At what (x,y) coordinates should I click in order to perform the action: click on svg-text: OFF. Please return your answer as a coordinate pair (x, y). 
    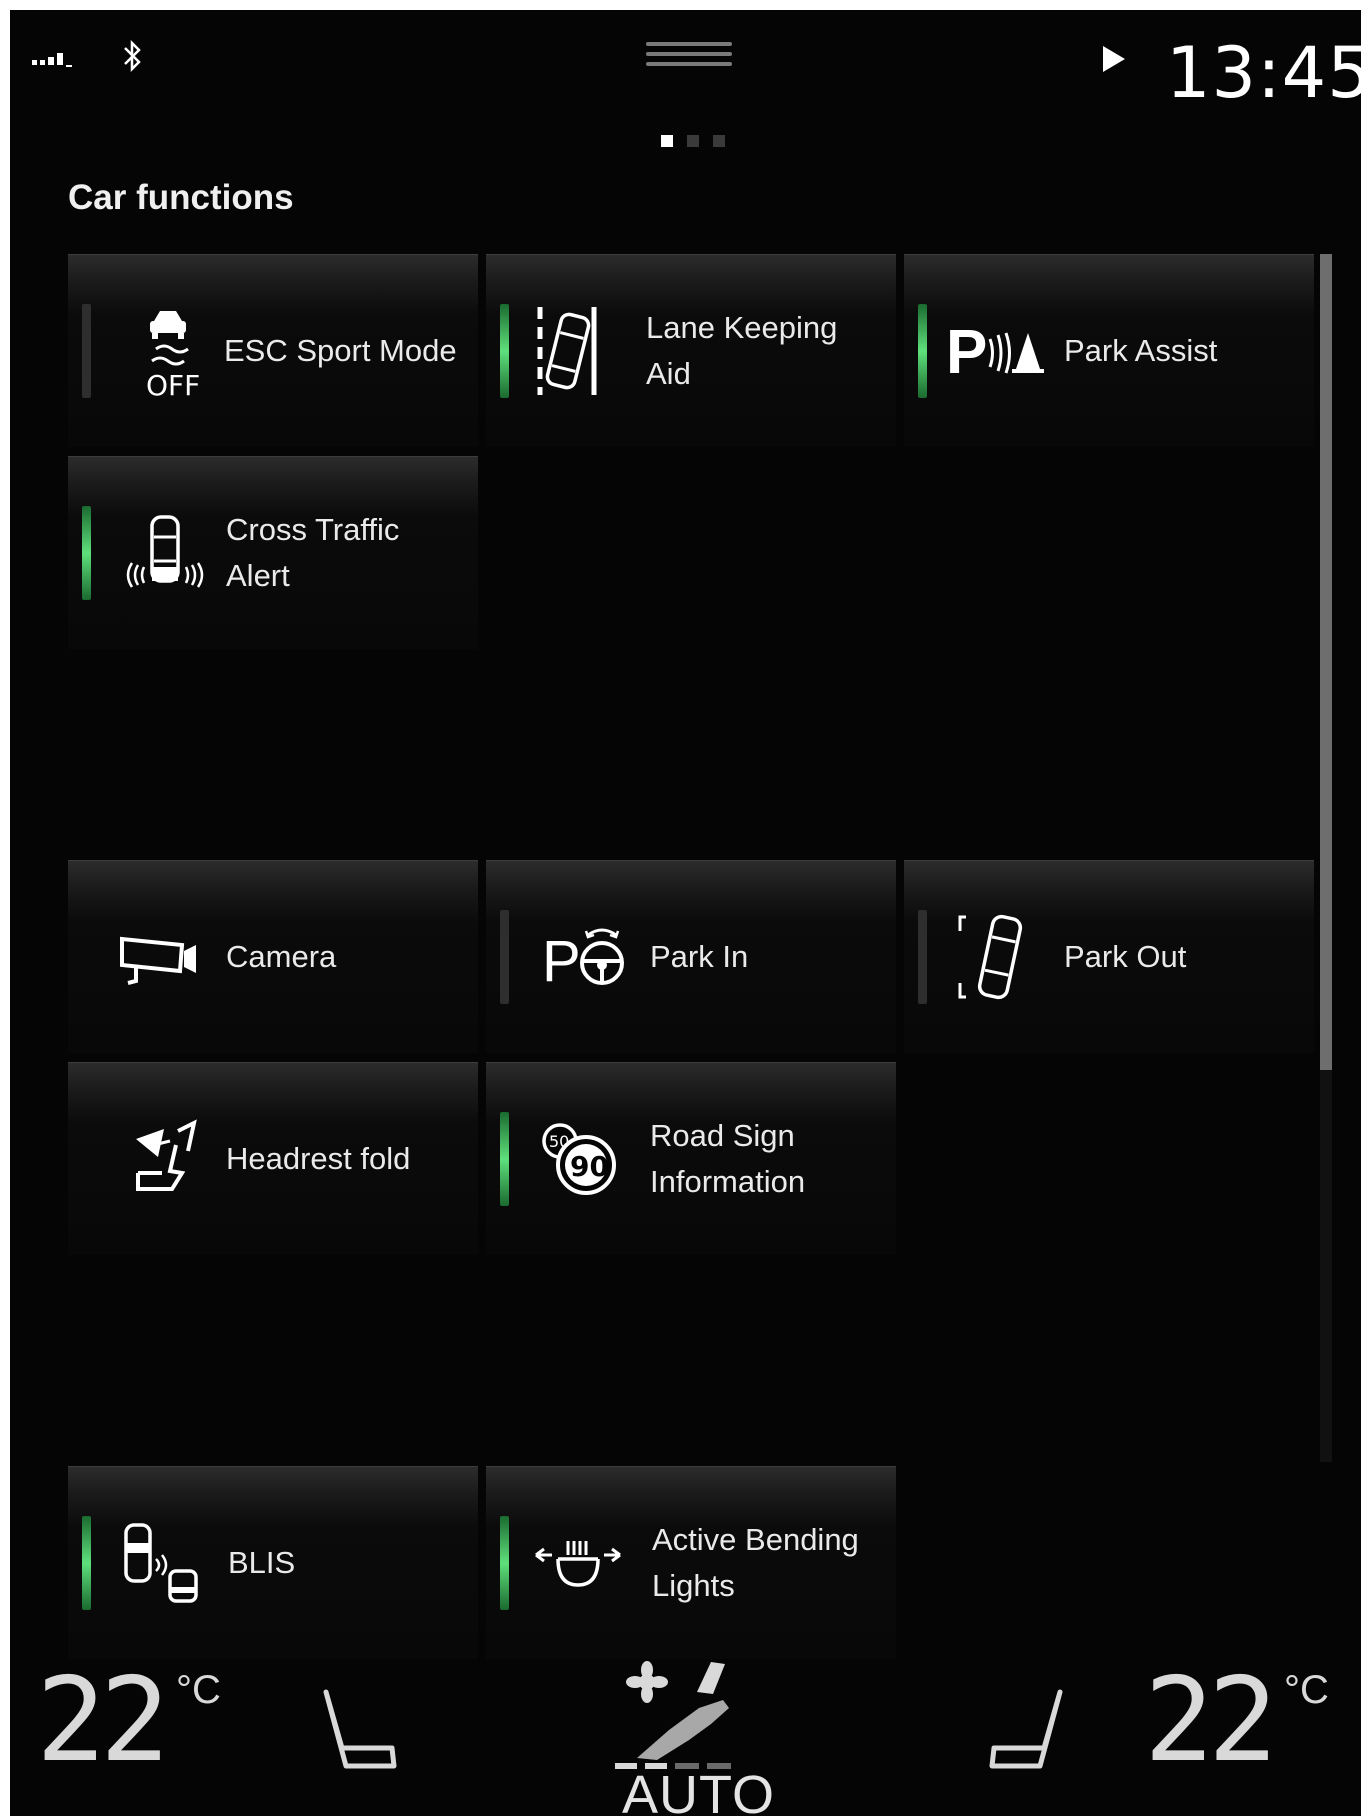
    Looking at the image, I should click on (173, 384).